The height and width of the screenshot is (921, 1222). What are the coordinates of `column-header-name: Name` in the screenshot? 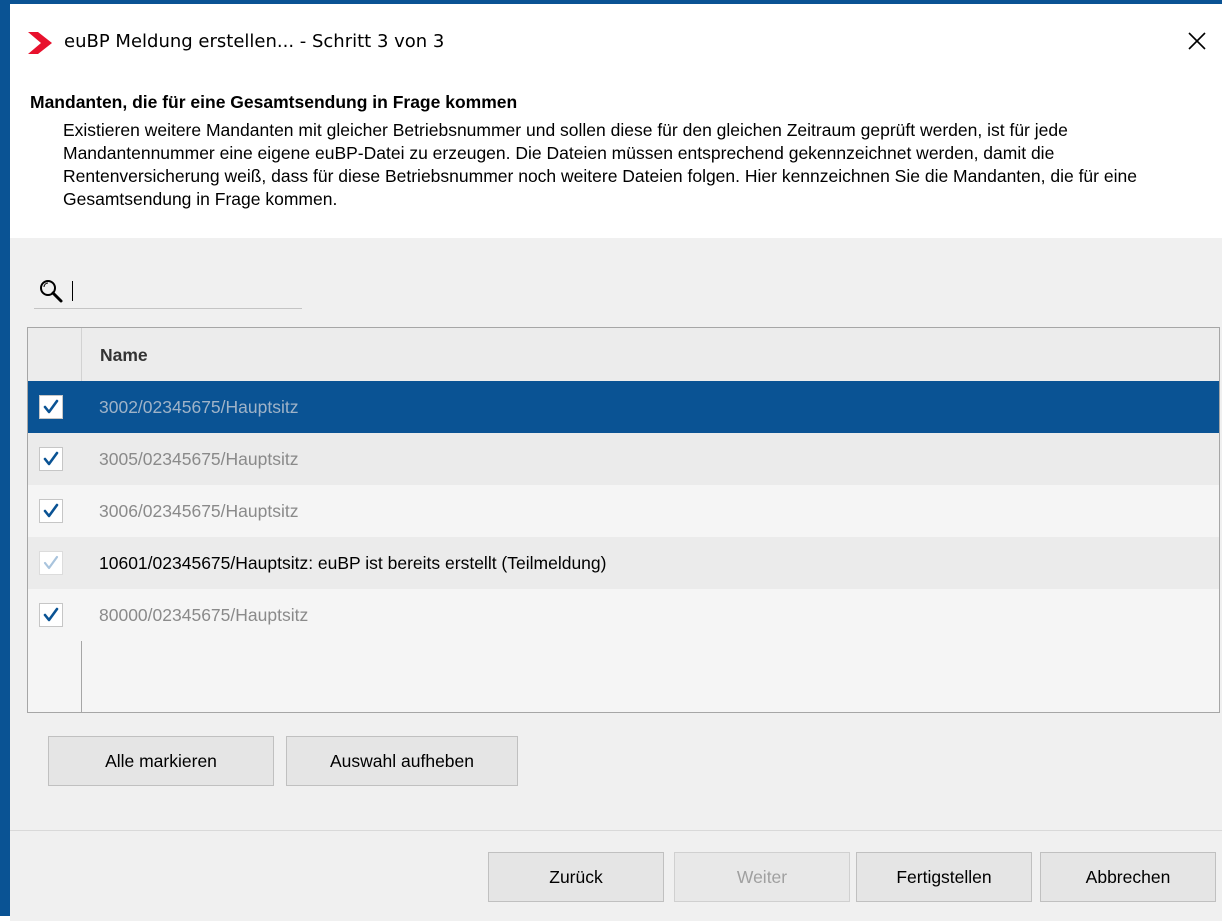 It's located at (124, 355).